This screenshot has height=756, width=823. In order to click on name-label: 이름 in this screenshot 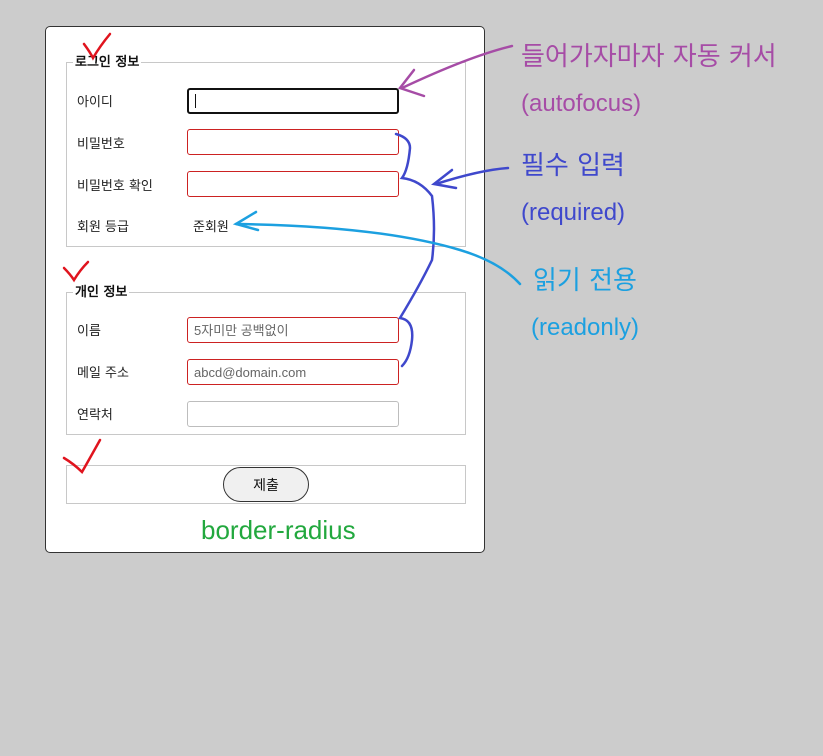, I will do `click(89, 331)`.